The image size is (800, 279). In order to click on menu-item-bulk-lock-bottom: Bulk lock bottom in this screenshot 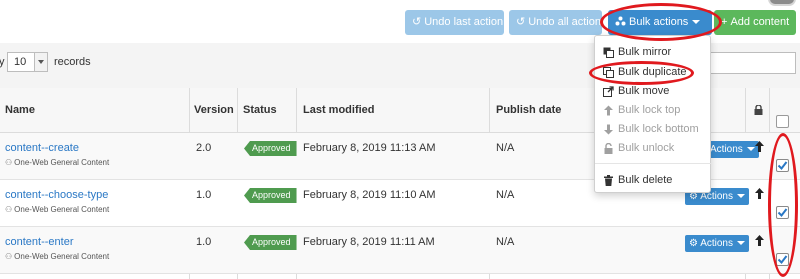, I will do `click(653, 129)`.